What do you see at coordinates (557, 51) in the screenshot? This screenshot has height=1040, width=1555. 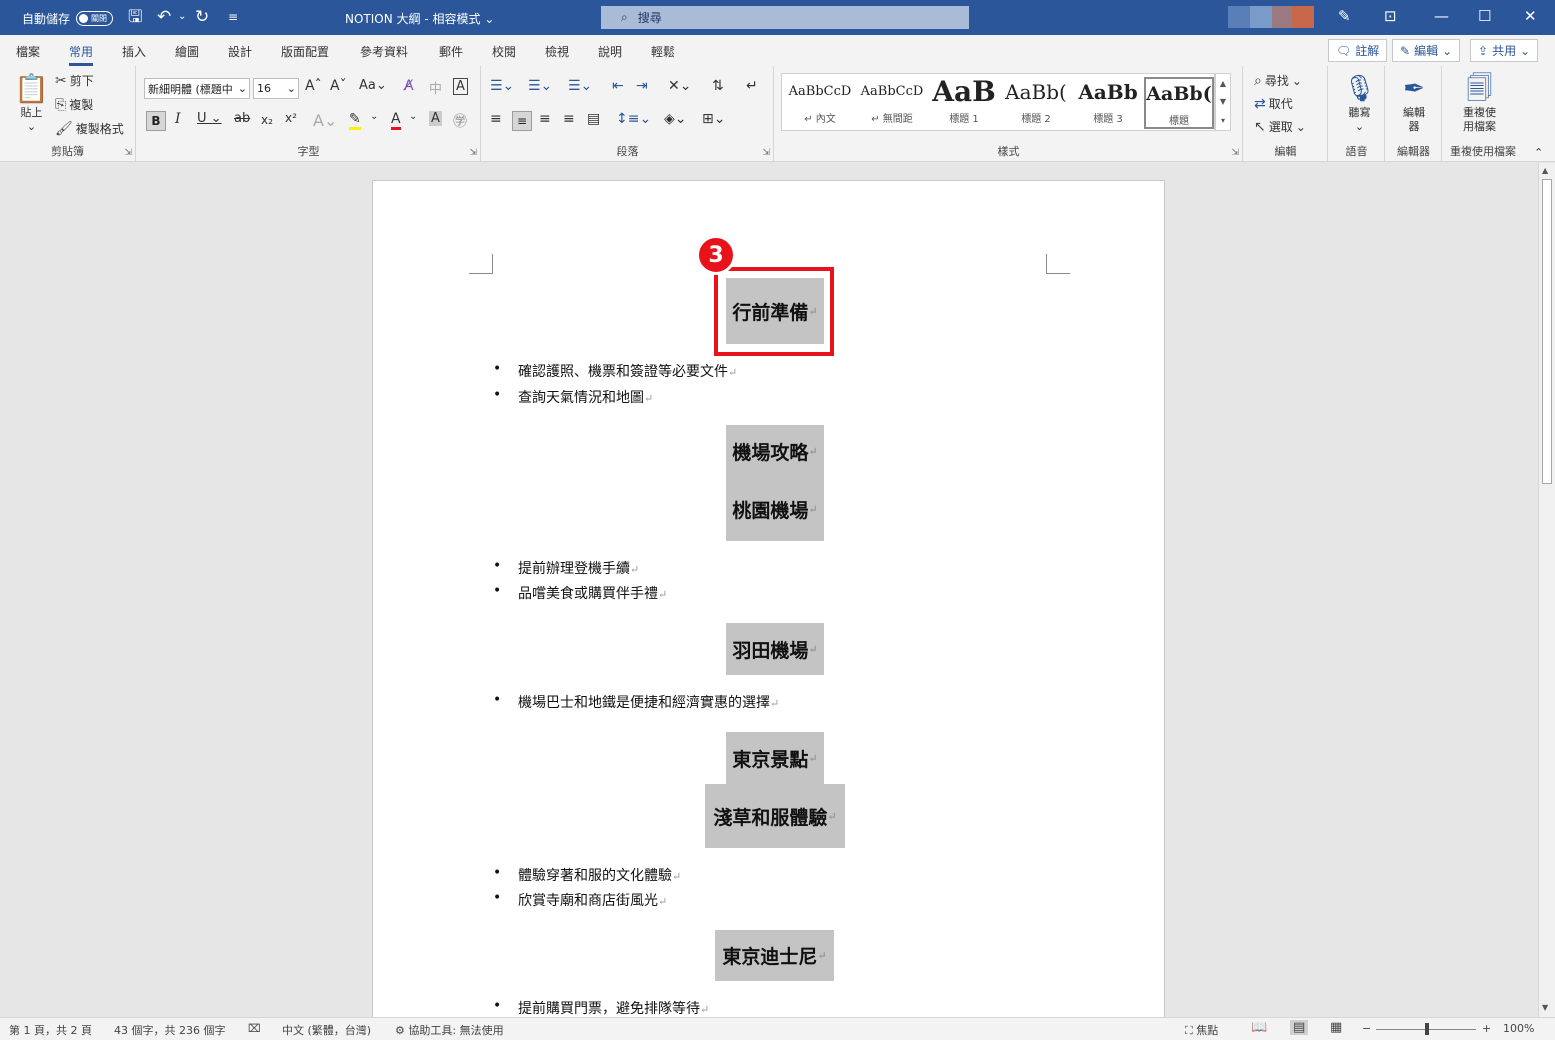 I see `tab-view: 檢視` at bounding box center [557, 51].